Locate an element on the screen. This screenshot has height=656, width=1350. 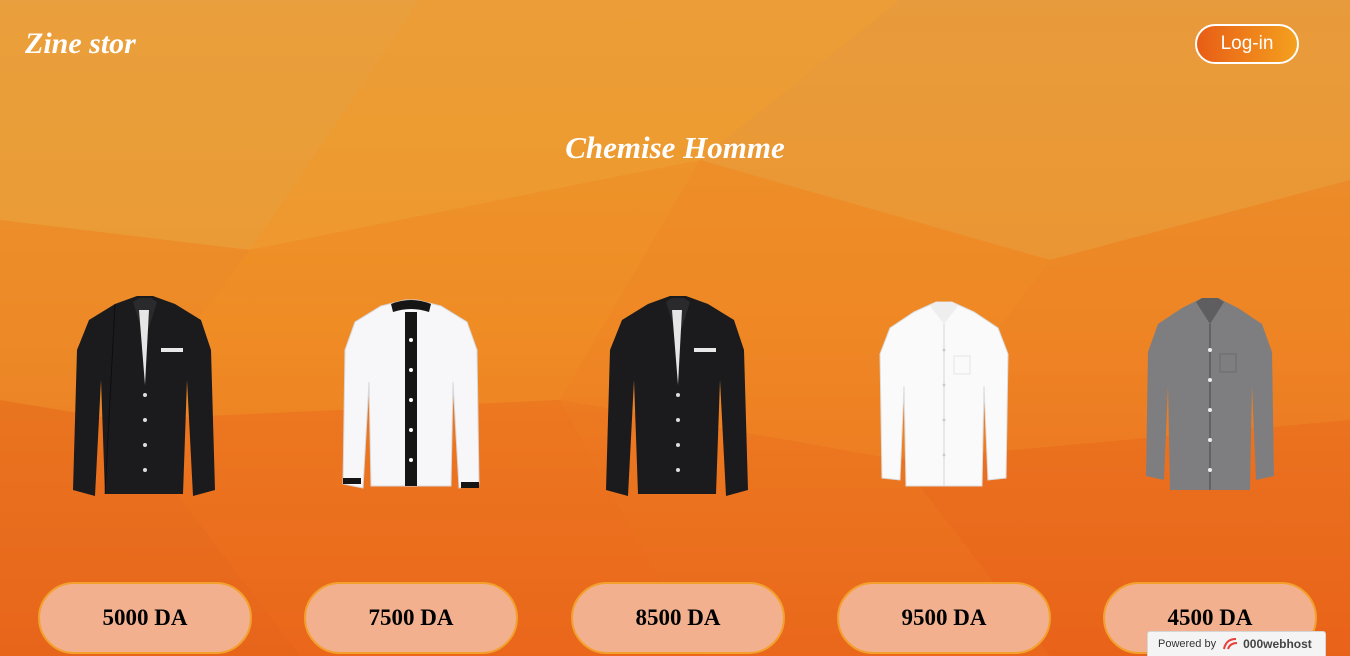
price-button: 9500 DA is located at coordinates (944, 618).